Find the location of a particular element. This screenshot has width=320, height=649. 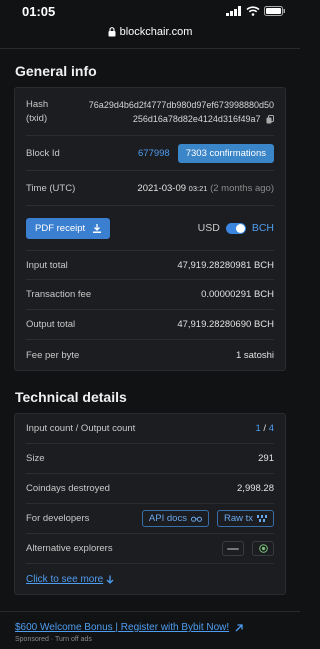

binary-icon is located at coordinates (262, 518).